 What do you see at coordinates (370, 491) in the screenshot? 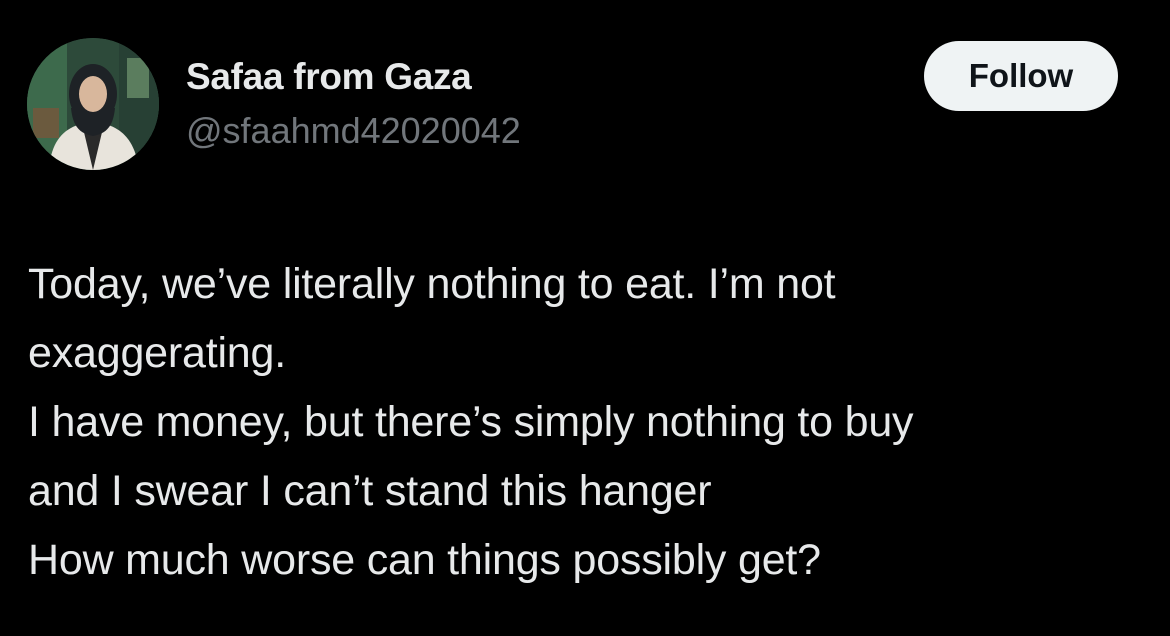
I see `tweet-line: and I swear I can’t stand this hanger` at bounding box center [370, 491].